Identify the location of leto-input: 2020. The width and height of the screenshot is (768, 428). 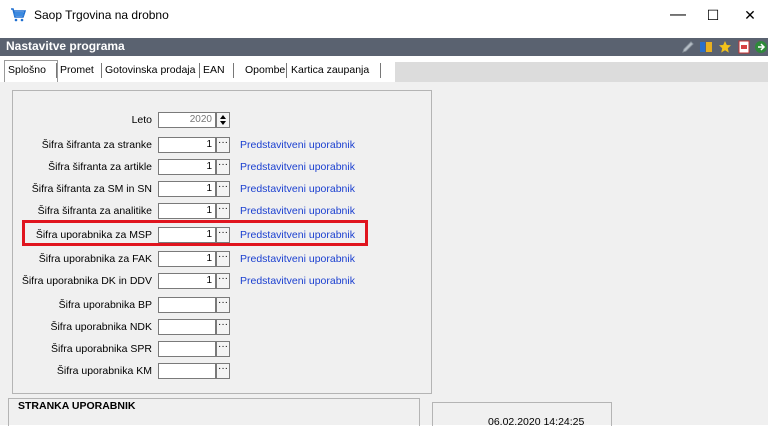
(187, 120).